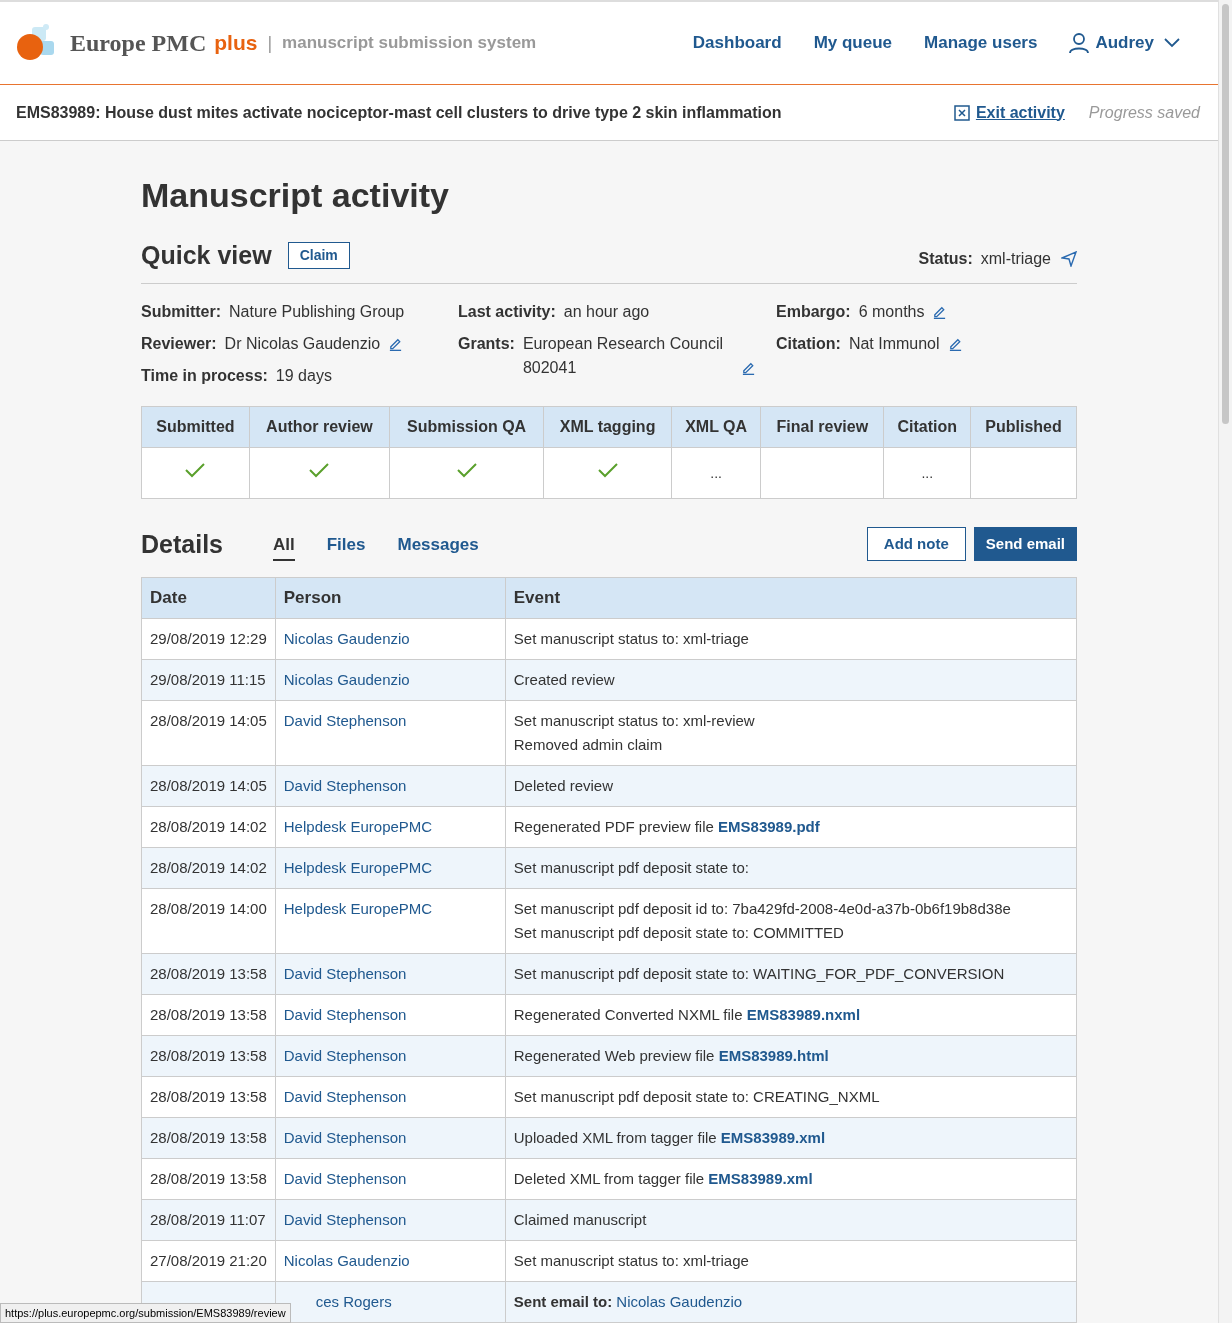 The image size is (1232, 1323). I want to click on event-text: Set manuscript pdf deposit state to: COMMITTED, so click(678, 932).